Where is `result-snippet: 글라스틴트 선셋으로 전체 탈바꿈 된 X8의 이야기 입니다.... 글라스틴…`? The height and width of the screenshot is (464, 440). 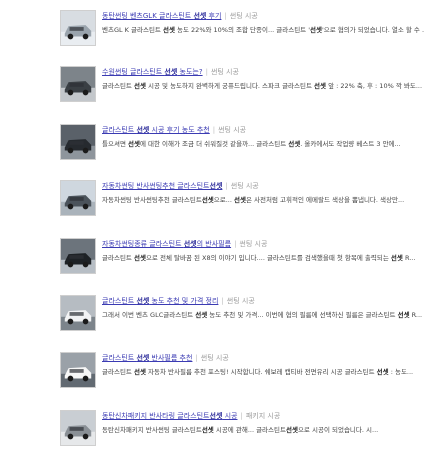 result-snippet: 글라스틴트 선셋으로 전체 탈바꿈 된 X8의 이야기 입니다.... 글라스틴… is located at coordinates (259, 258).